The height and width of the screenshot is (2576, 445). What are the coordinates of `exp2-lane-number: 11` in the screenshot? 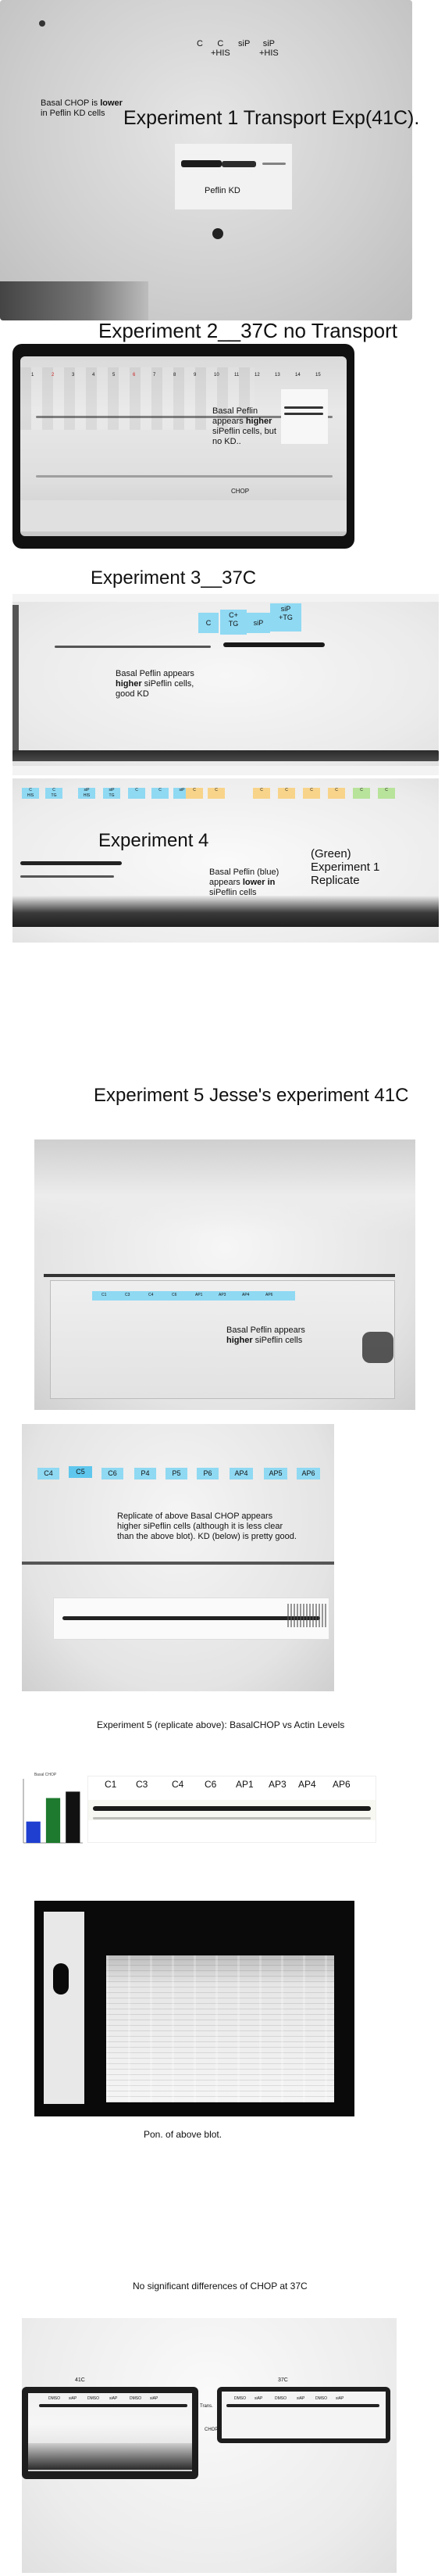 It's located at (237, 375).